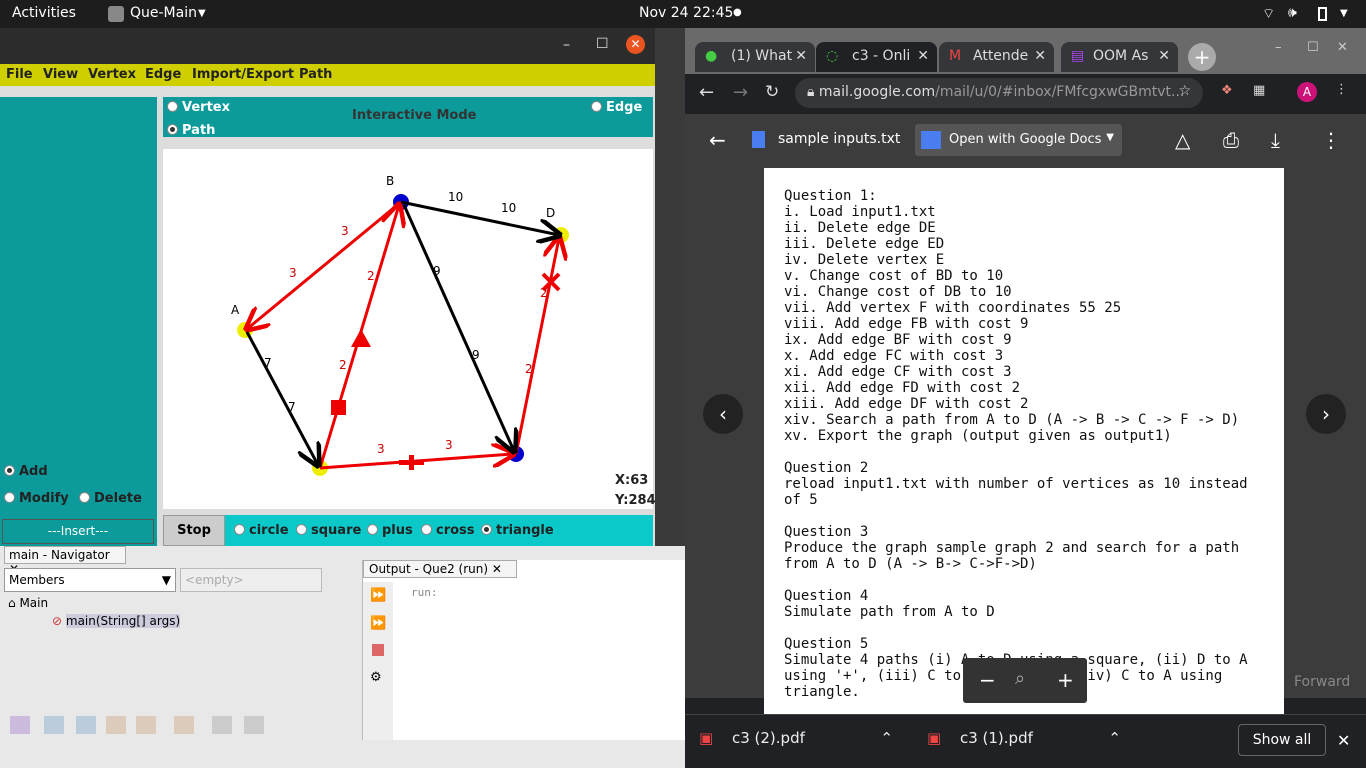  Describe the element at coordinates (172, 129) in the screenshot. I see `path-radio-dot` at that location.